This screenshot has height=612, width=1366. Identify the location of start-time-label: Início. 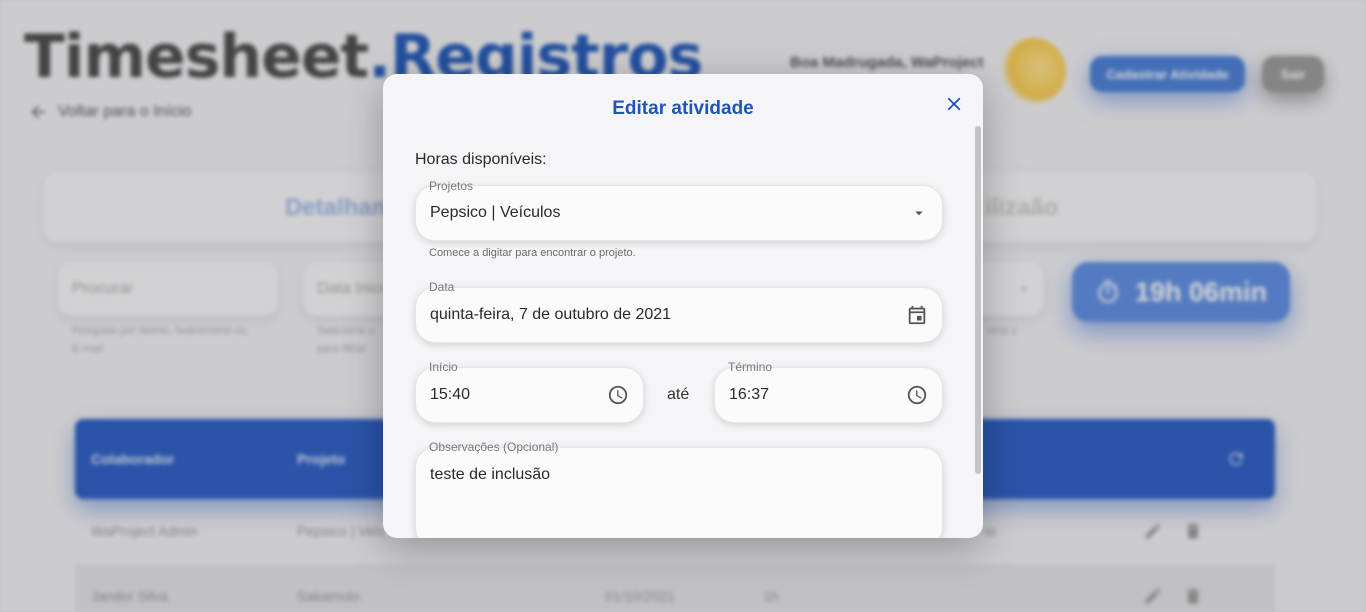
(443, 367).